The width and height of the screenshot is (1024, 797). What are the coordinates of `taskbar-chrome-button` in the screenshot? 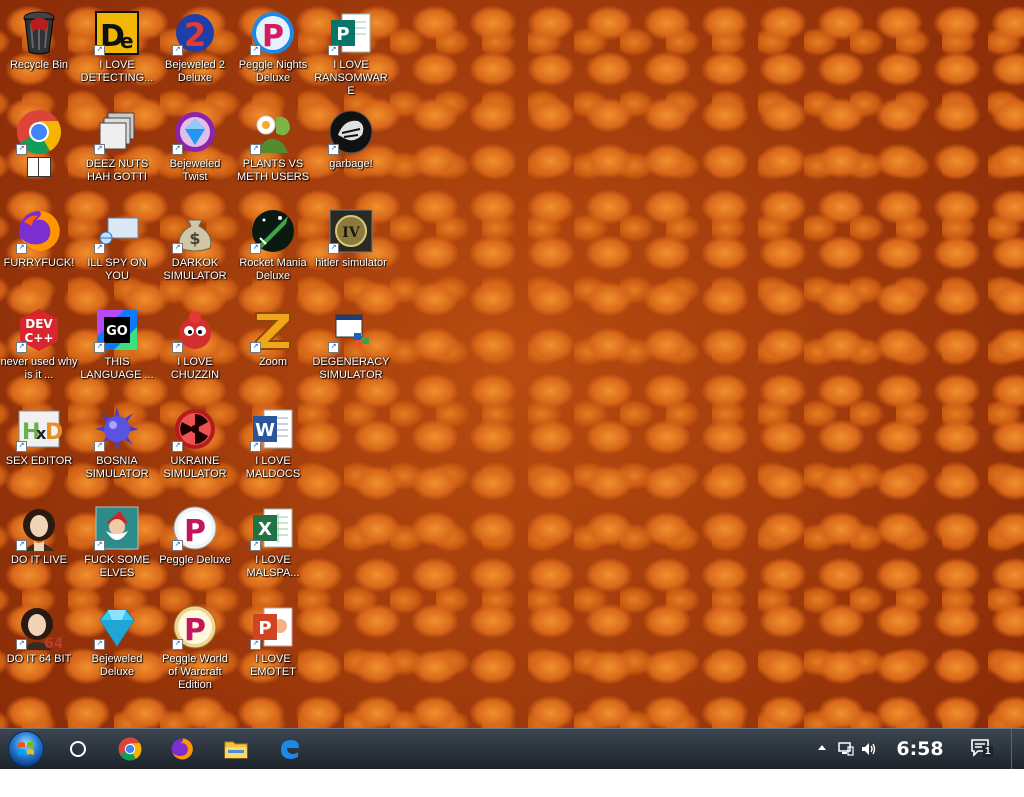 It's located at (130, 749).